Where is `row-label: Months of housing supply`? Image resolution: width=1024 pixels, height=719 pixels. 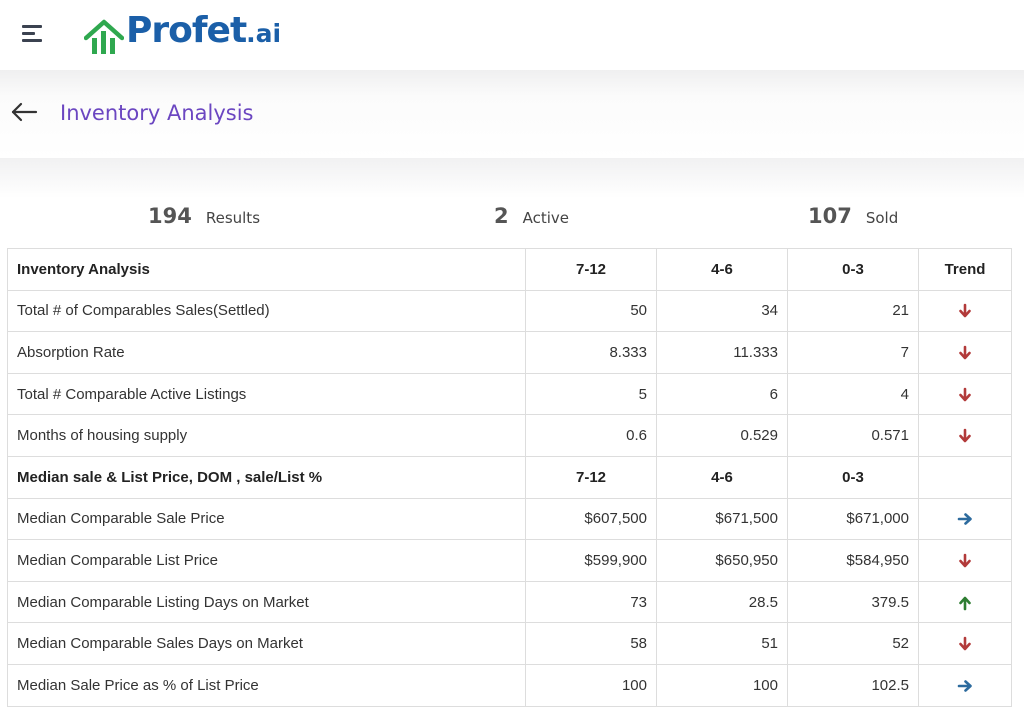 row-label: Months of housing supply is located at coordinates (266, 435).